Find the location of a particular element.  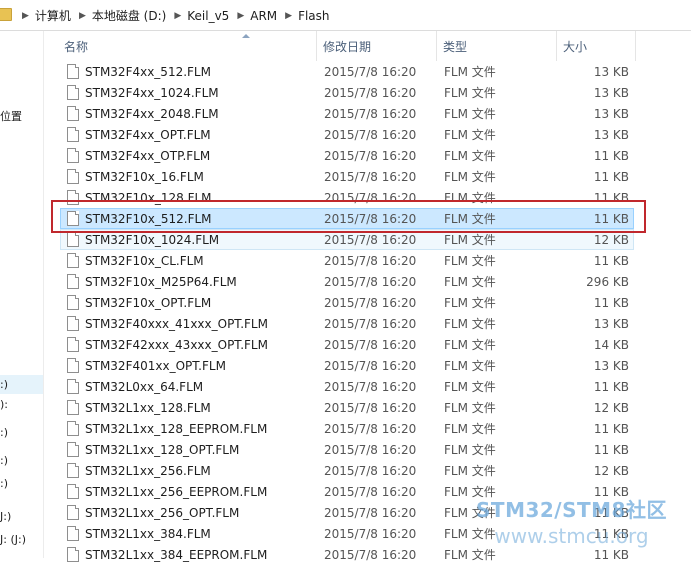

column-header-size: 大小 is located at coordinates (596, 46).